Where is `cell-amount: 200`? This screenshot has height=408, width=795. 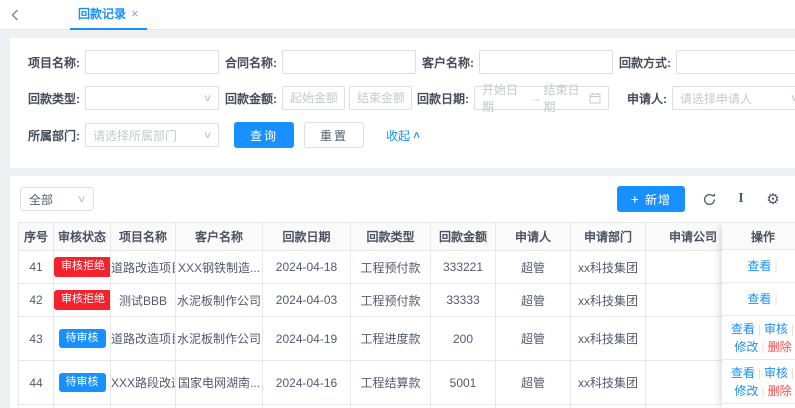 cell-amount: 200 is located at coordinates (463, 338).